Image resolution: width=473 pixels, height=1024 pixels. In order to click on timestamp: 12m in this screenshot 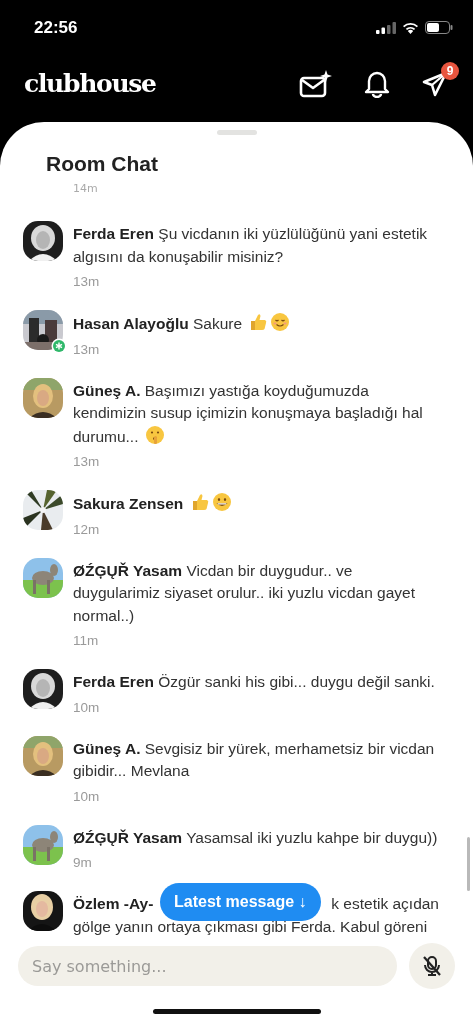, I will do `click(86, 529)`.